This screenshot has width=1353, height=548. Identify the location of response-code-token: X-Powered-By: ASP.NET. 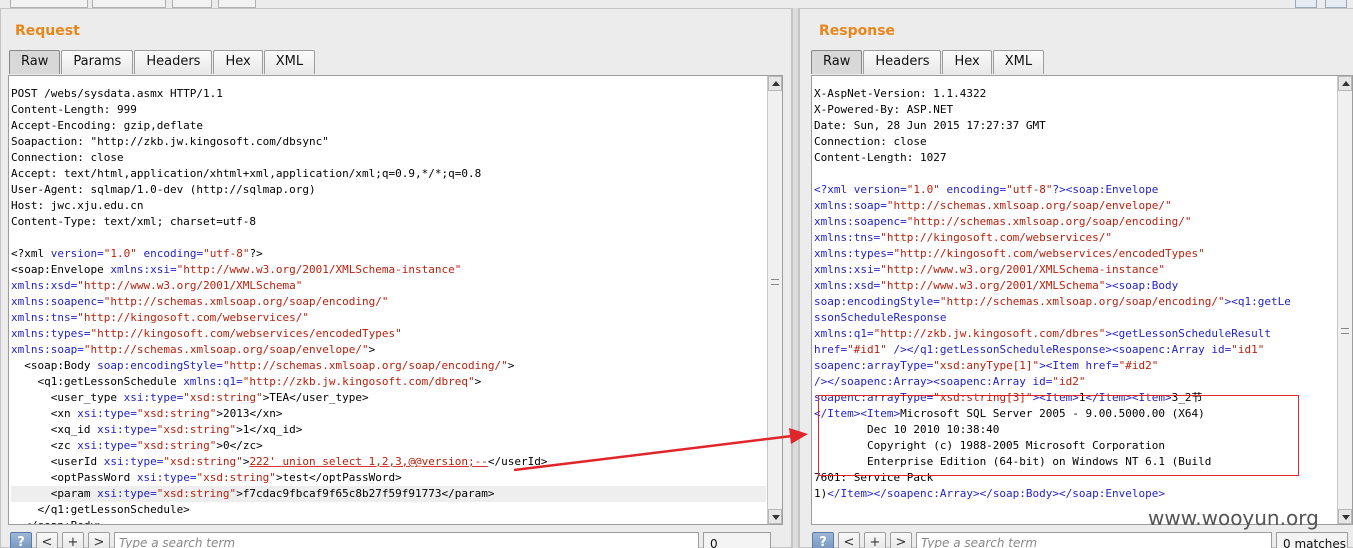
(884, 109).